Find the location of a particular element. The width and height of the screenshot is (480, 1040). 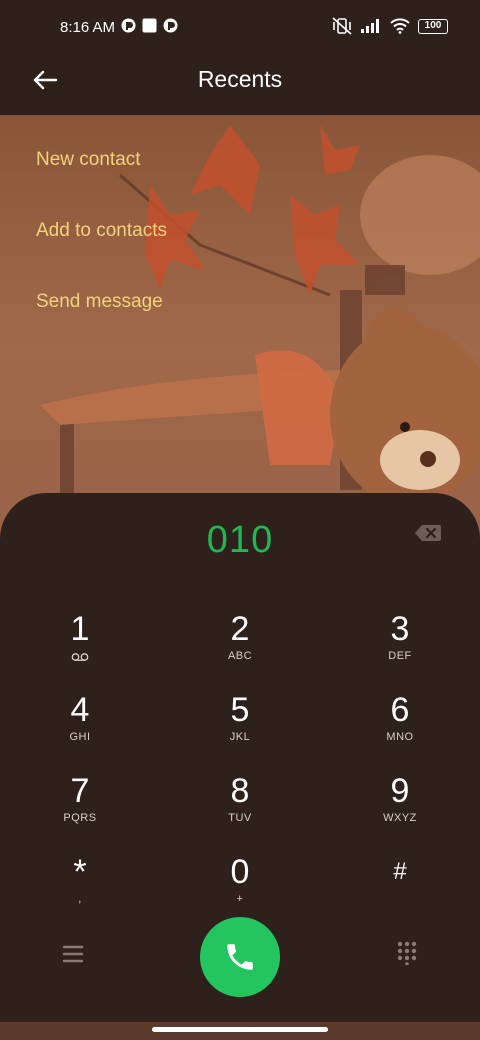

dial-key-2: 2 ABC is located at coordinates (240, 645).